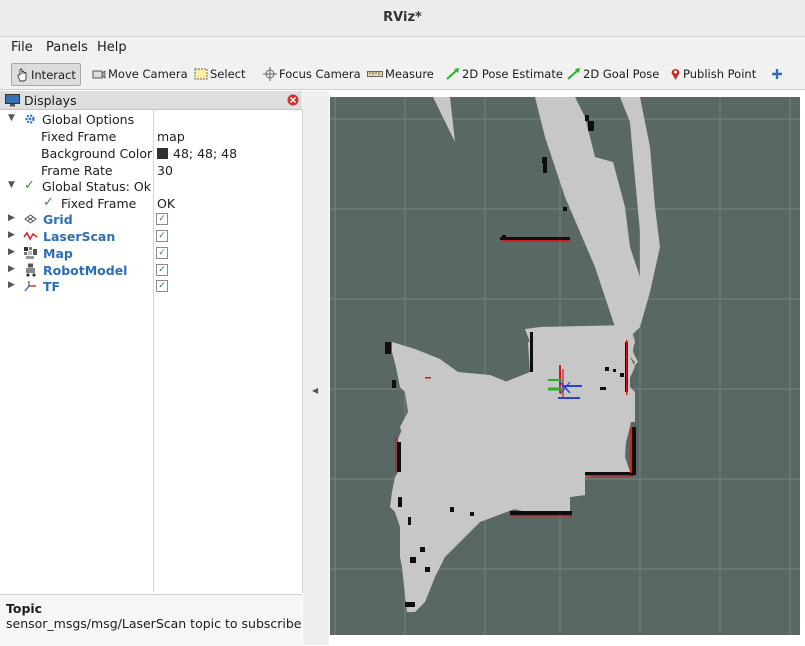 The height and width of the screenshot is (646, 805). What do you see at coordinates (112, 47) in the screenshot?
I see `menu-help: Help` at bounding box center [112, 47].